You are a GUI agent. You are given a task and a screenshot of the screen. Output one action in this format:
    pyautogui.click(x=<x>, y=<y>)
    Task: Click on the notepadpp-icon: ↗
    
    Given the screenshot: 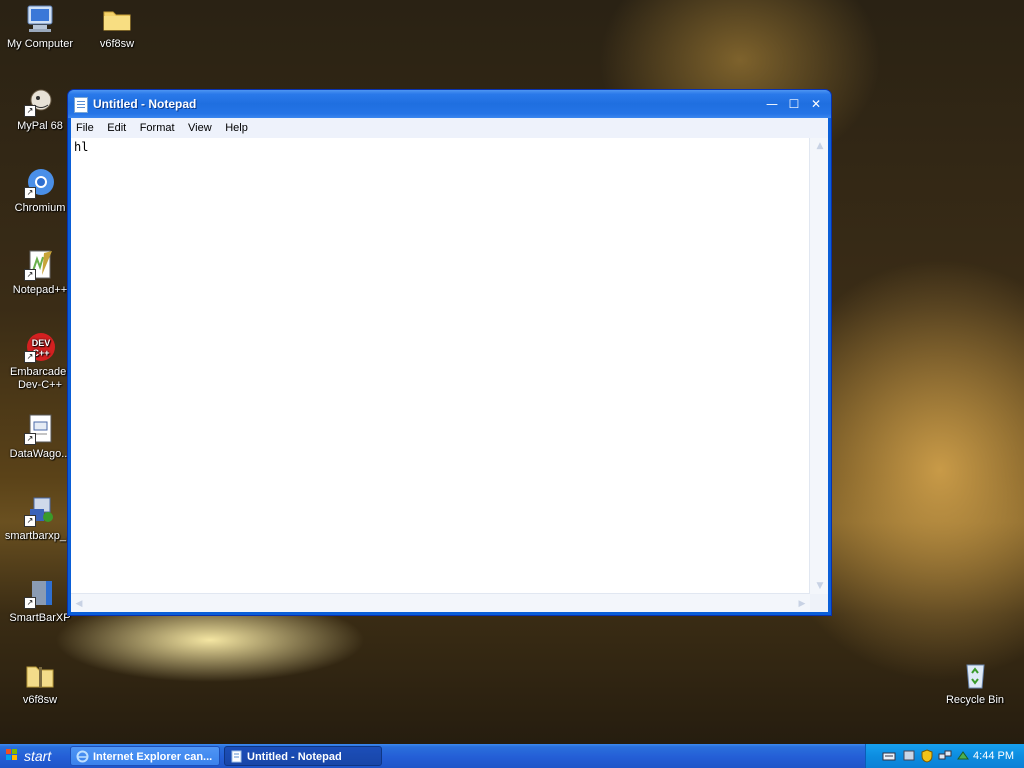 What is the action you would take?
    pyautogui.click(x=40, y=265)
    